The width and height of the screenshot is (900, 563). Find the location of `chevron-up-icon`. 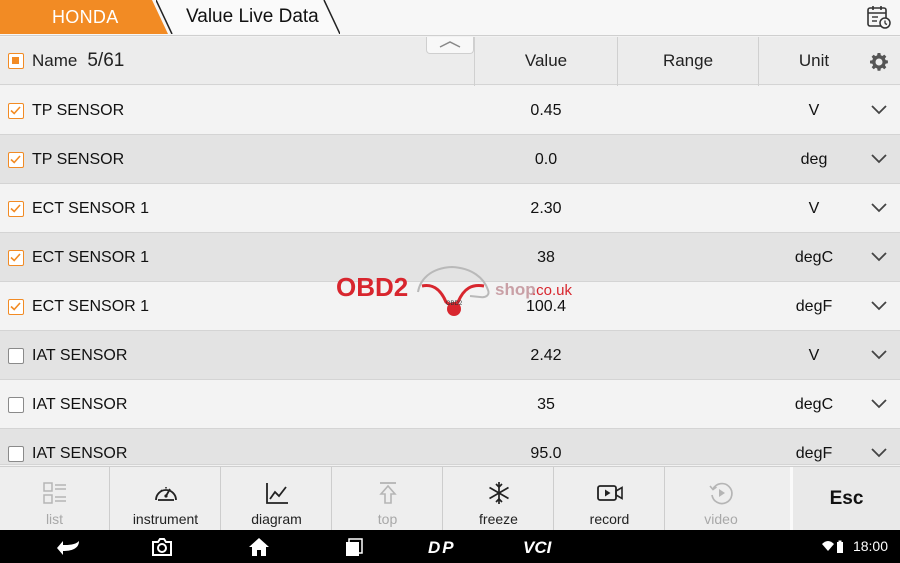

chevron-up-icon is located at coordinates (450, 44).